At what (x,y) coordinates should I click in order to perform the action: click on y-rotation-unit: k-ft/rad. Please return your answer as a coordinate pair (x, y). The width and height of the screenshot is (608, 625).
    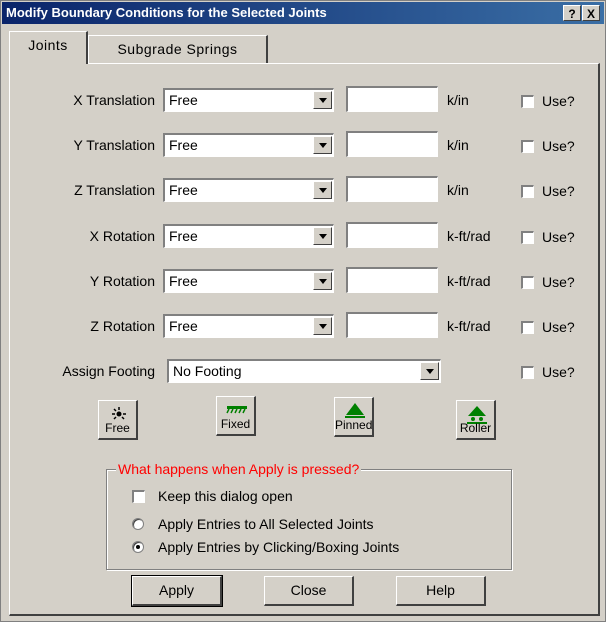
    Looking at the image, I should click on (469, 281).